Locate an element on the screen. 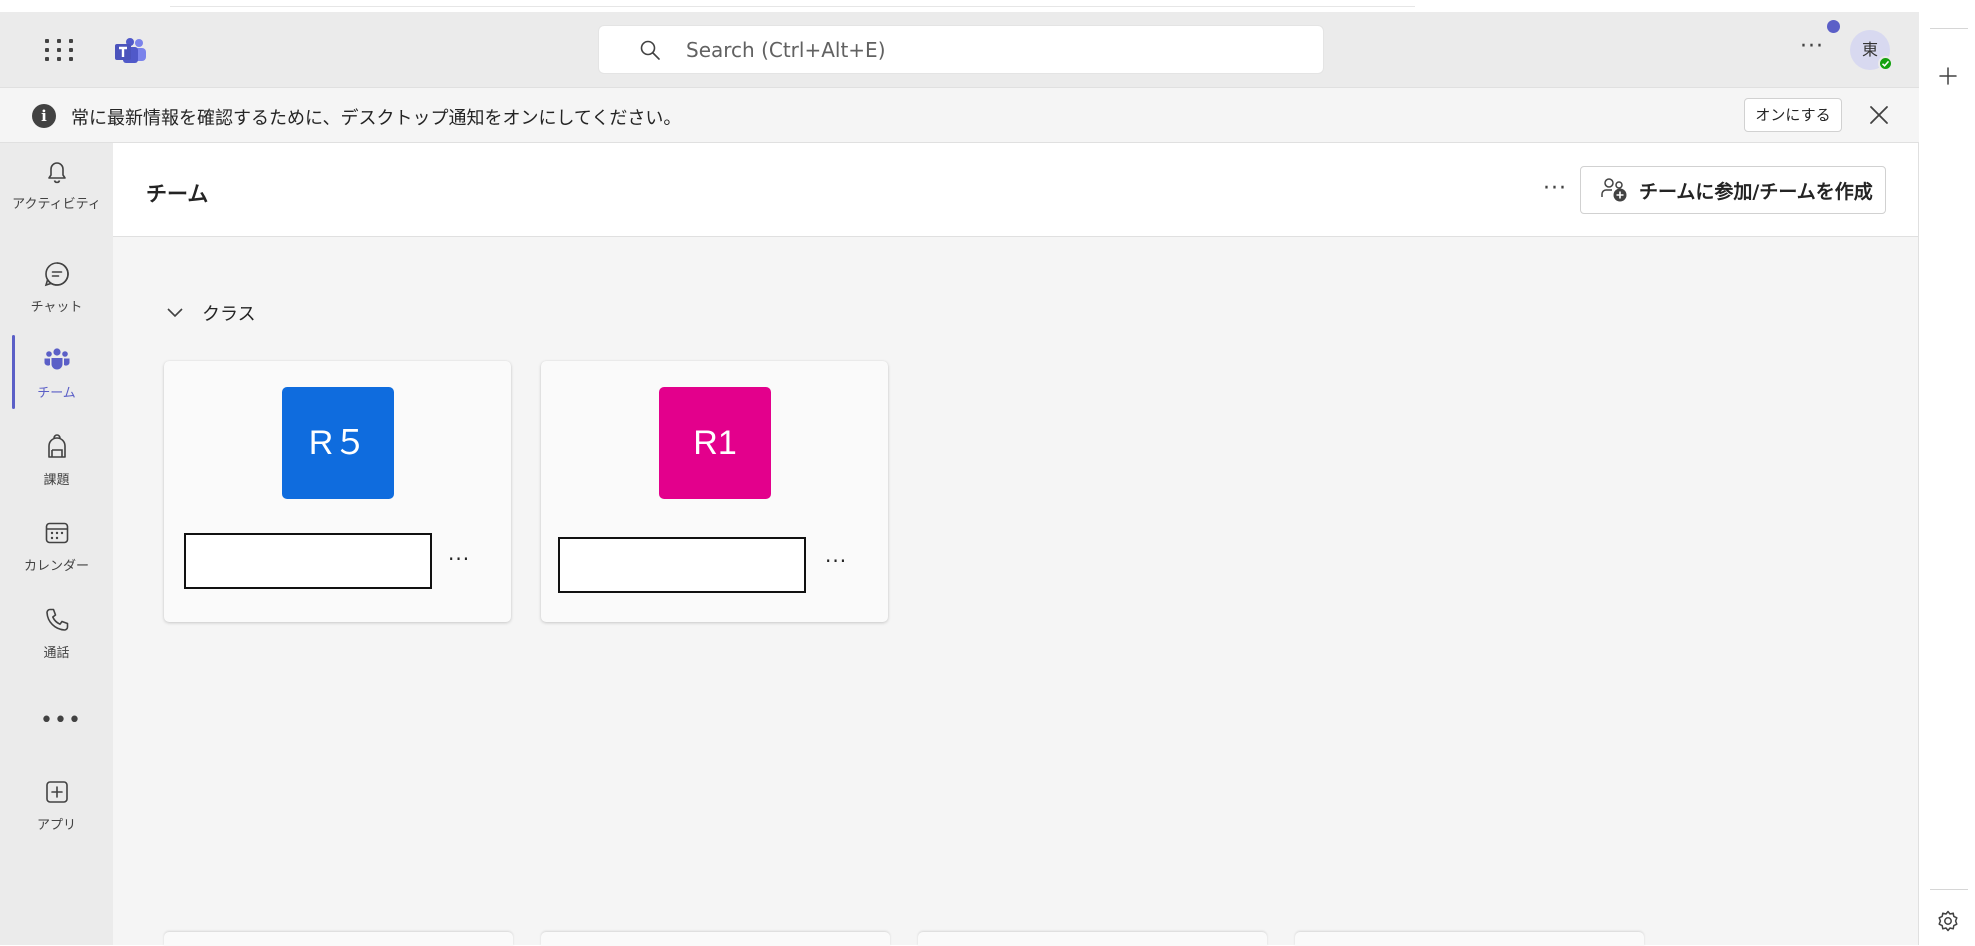 The width and height of the screenshot is (1975, 946). rail-item-teams: チーム is located at coordinates (56, 379).